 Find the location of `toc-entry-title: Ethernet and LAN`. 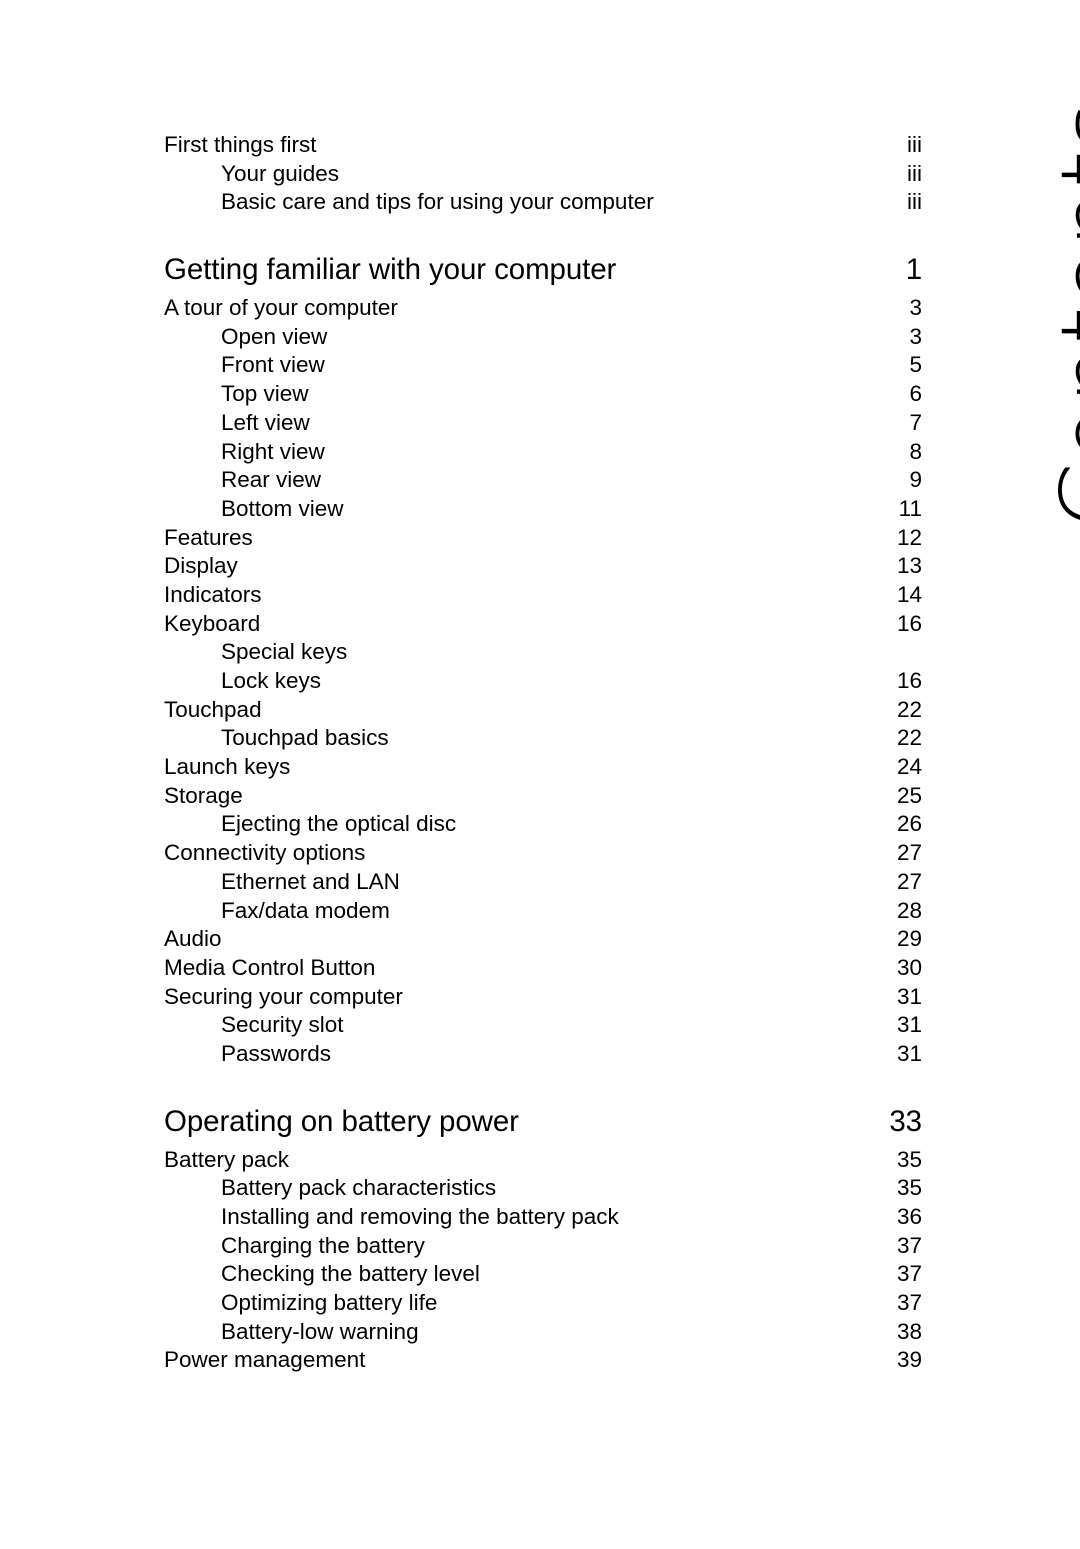

toc-entry-title: Ethernet and LAN is located at coordinates (310, 881).